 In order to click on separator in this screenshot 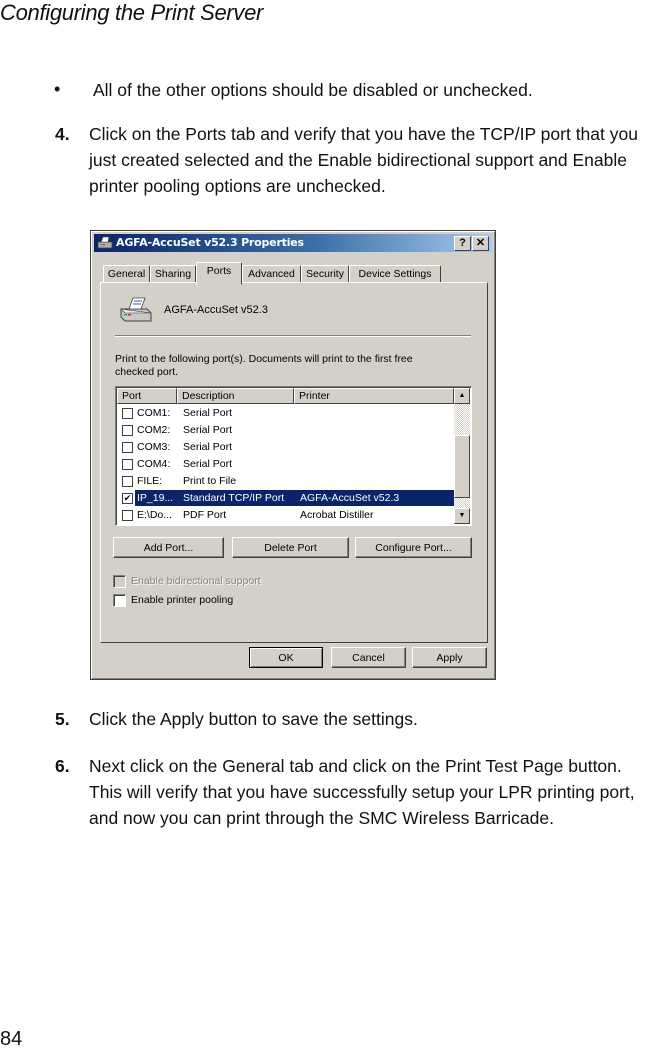, I will do `click(293, 336)`.